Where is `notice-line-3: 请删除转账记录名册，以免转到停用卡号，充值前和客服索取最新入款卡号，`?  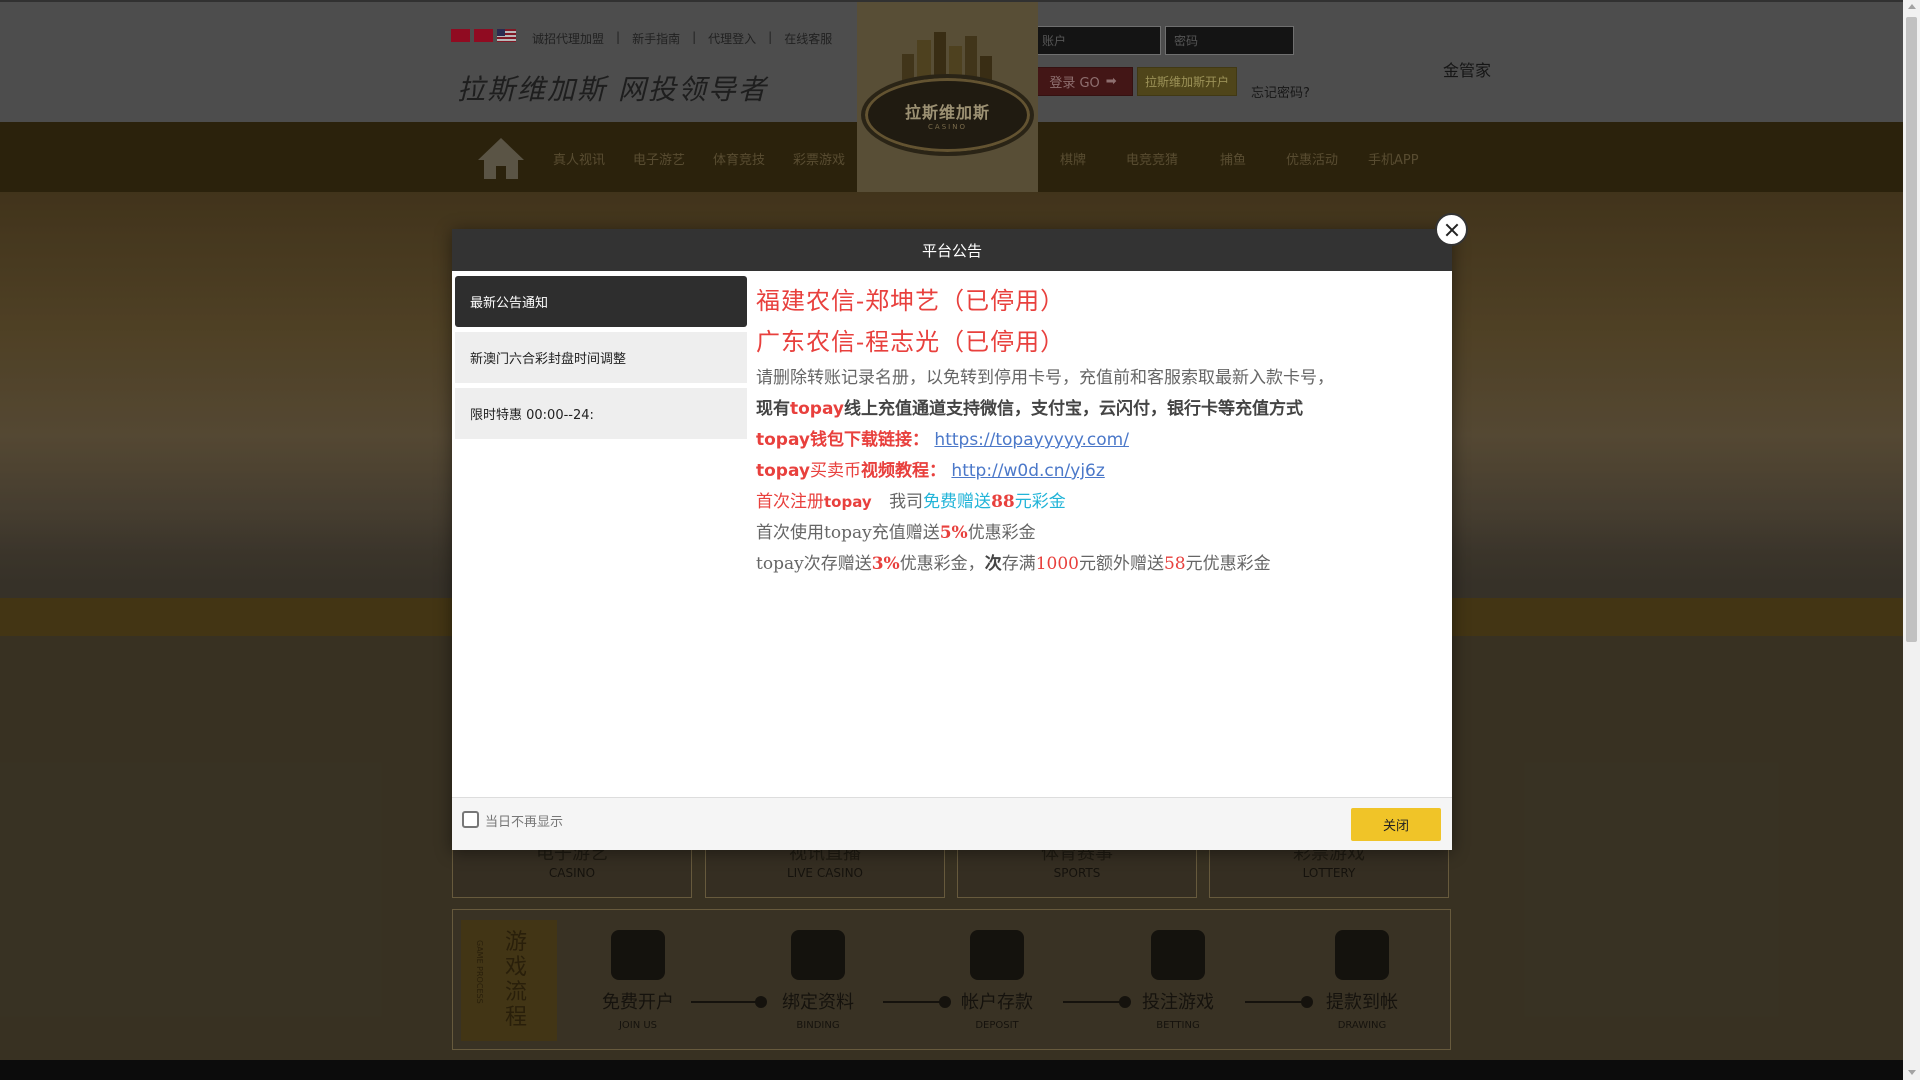 notice-line-3: 请删除转账记录名册，以免转到停用卡号，充值前和客服索取最新入款卡号， is located at coordinates (1045, 378).